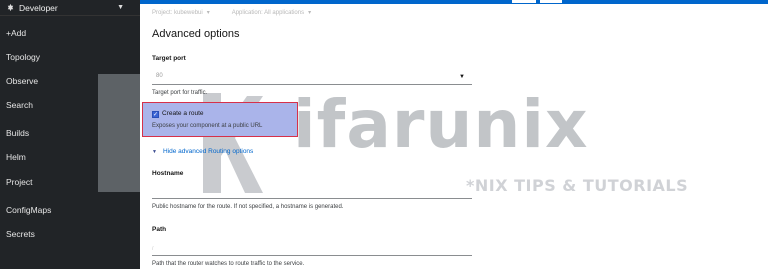 This screenshot has width=768, height=269. What do you see at coordinates (577, 185) in the screenshot?
I see `watermark-tagline: *NIX TIPS & TUTORIALS` at bounding box center [577, 185].